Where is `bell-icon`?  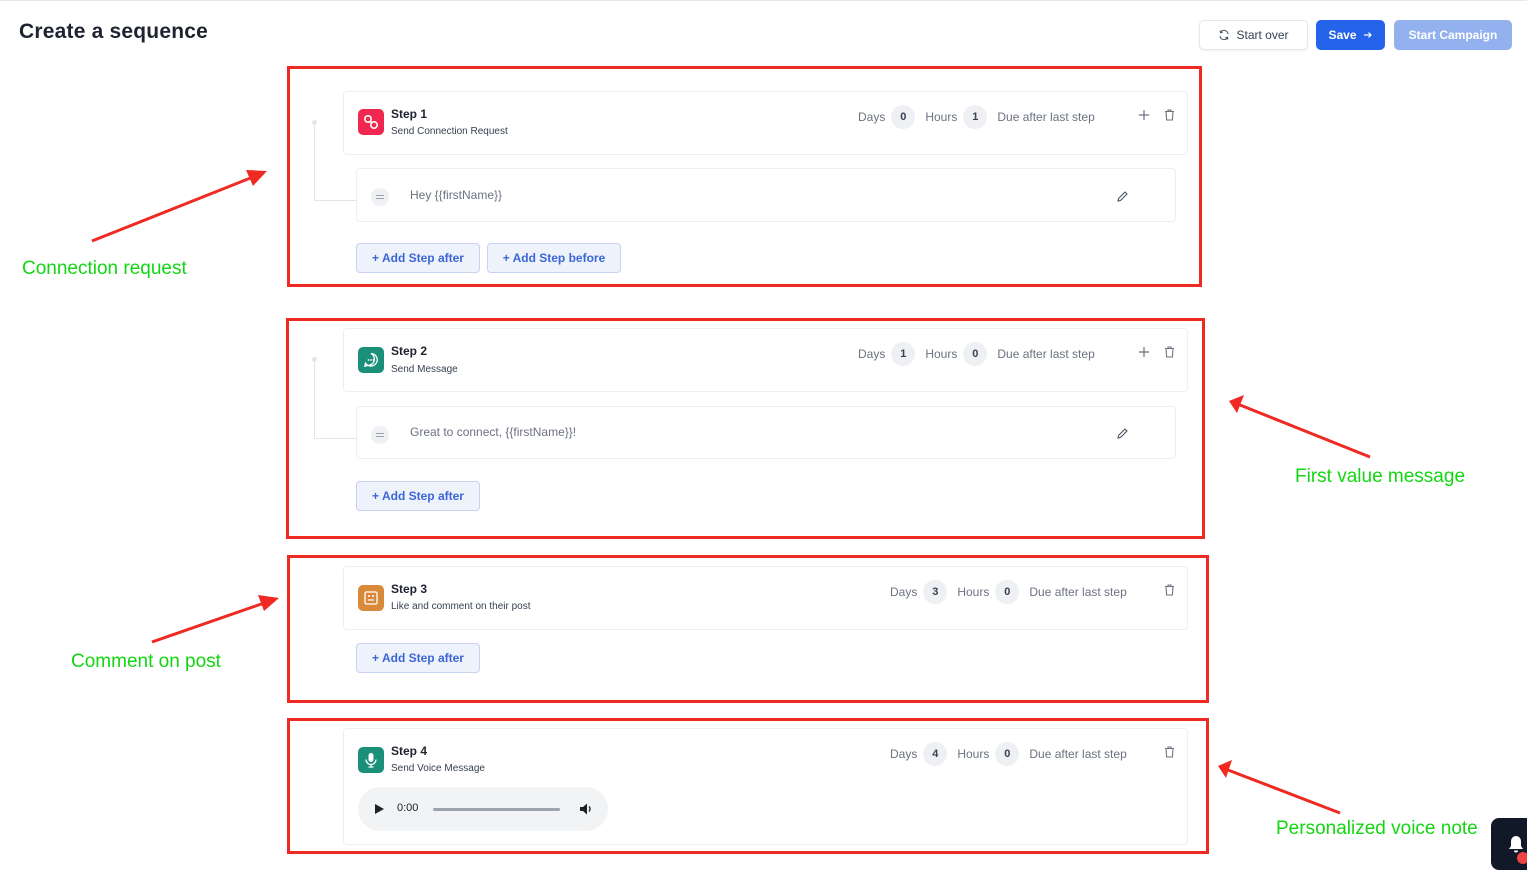 bell-icon is located at coordinates (1516, 844).